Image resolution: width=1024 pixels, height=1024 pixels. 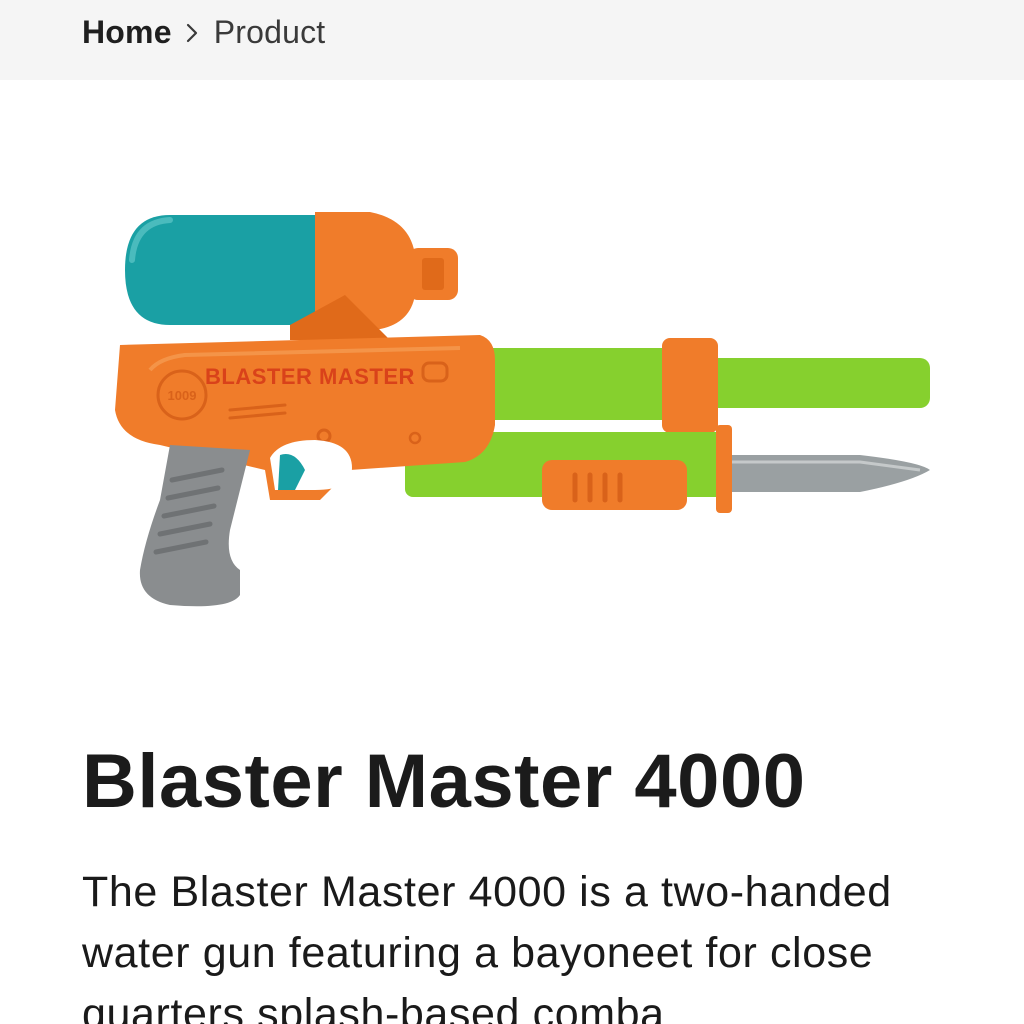 I want to click on bayonet-grip, so click(x=614, y=485).